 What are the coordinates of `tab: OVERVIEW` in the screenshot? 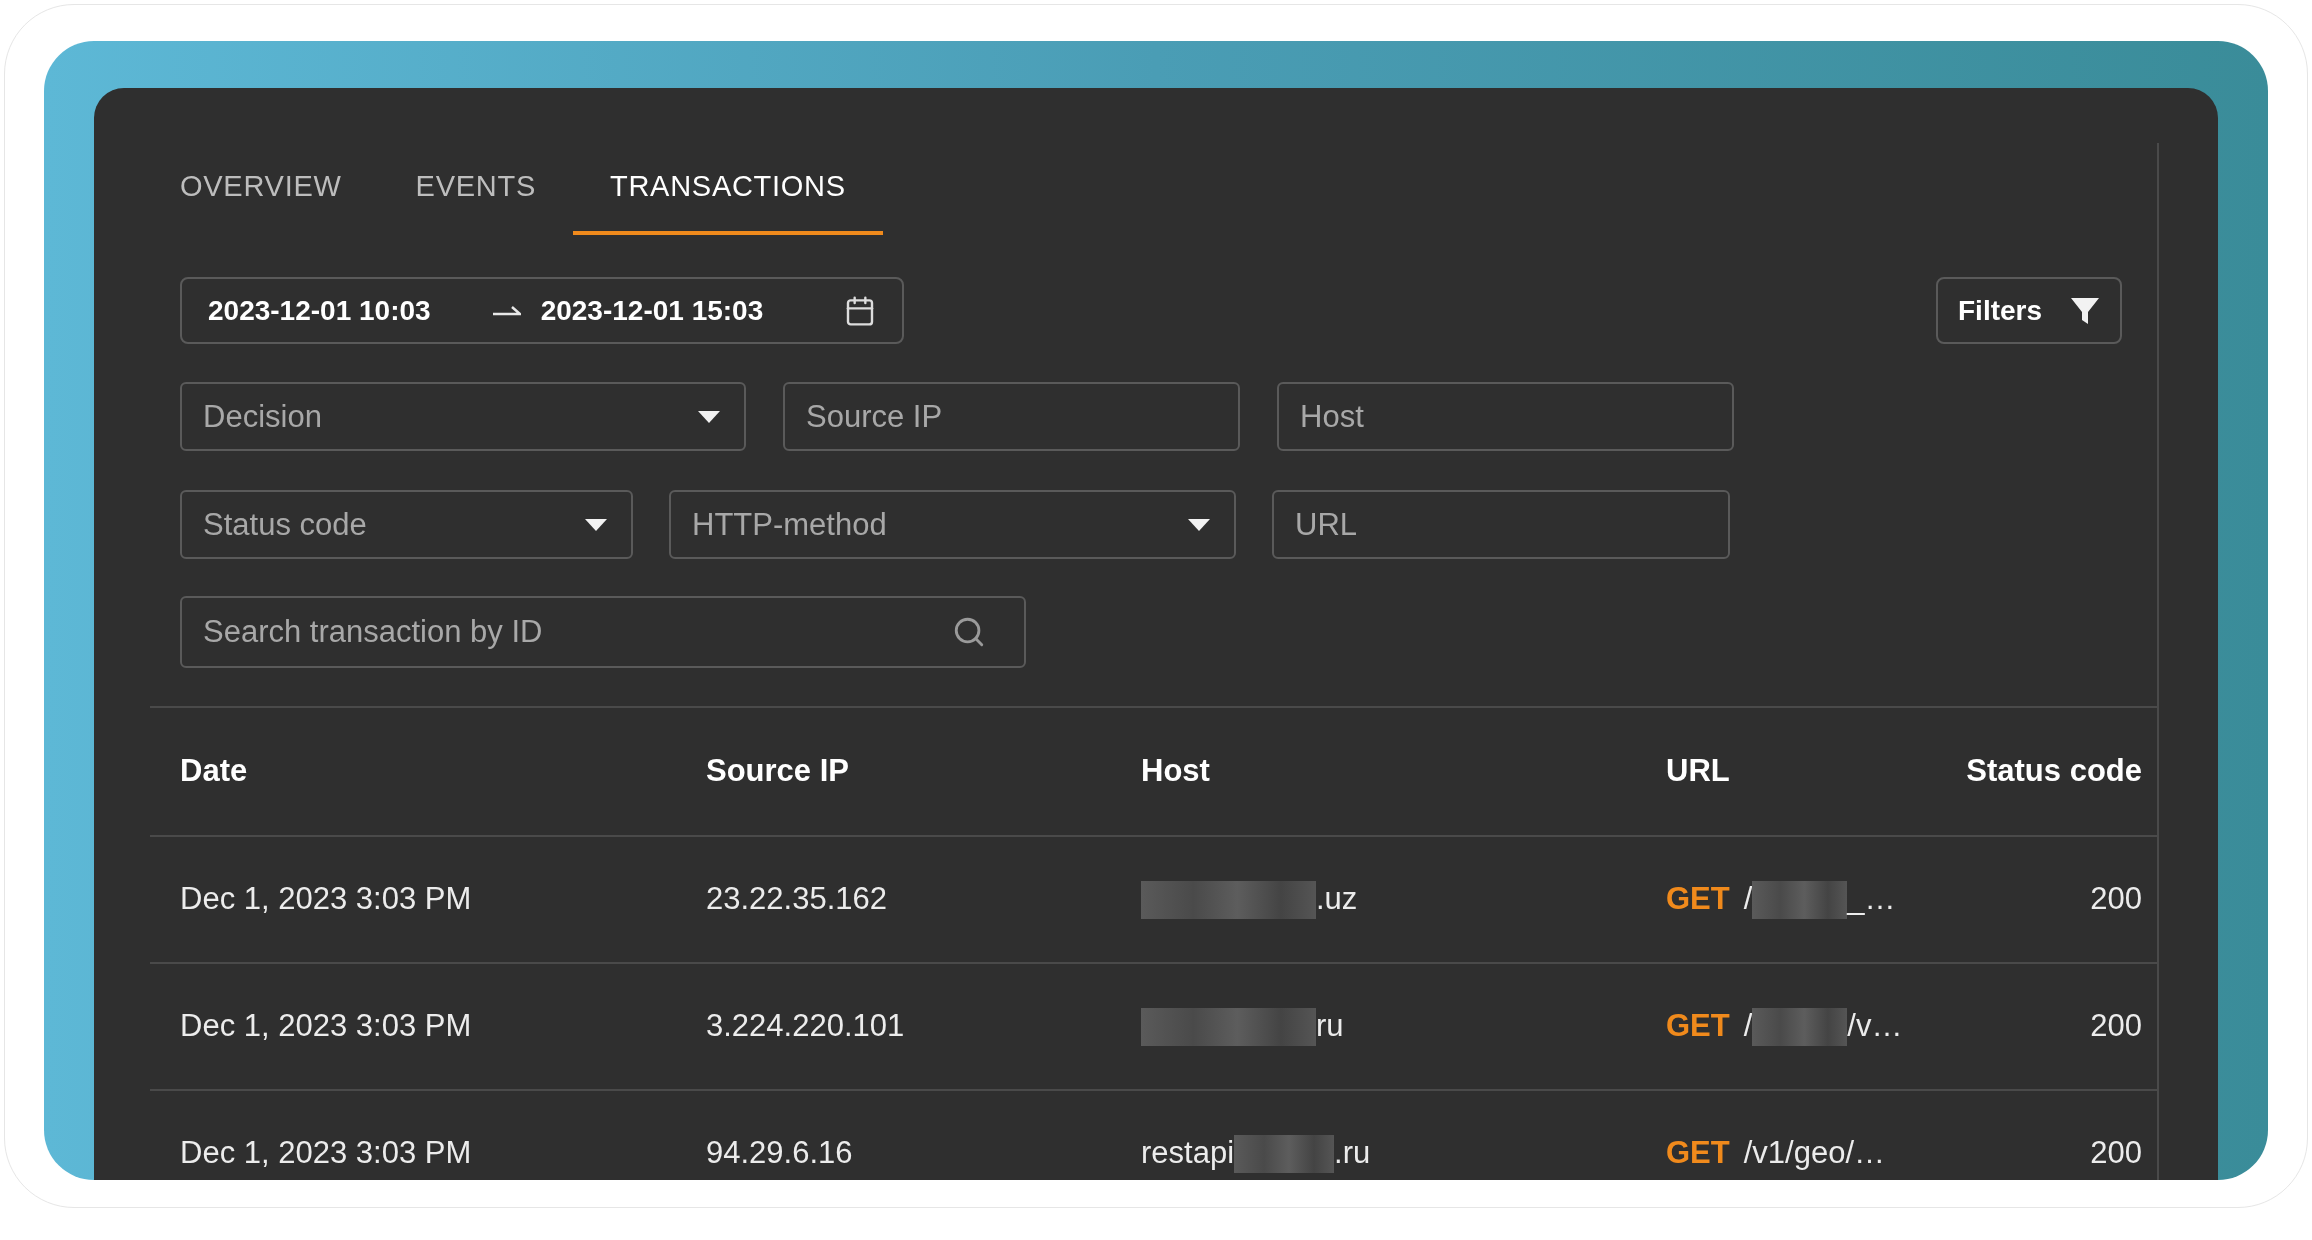 It's located at (261, 189).